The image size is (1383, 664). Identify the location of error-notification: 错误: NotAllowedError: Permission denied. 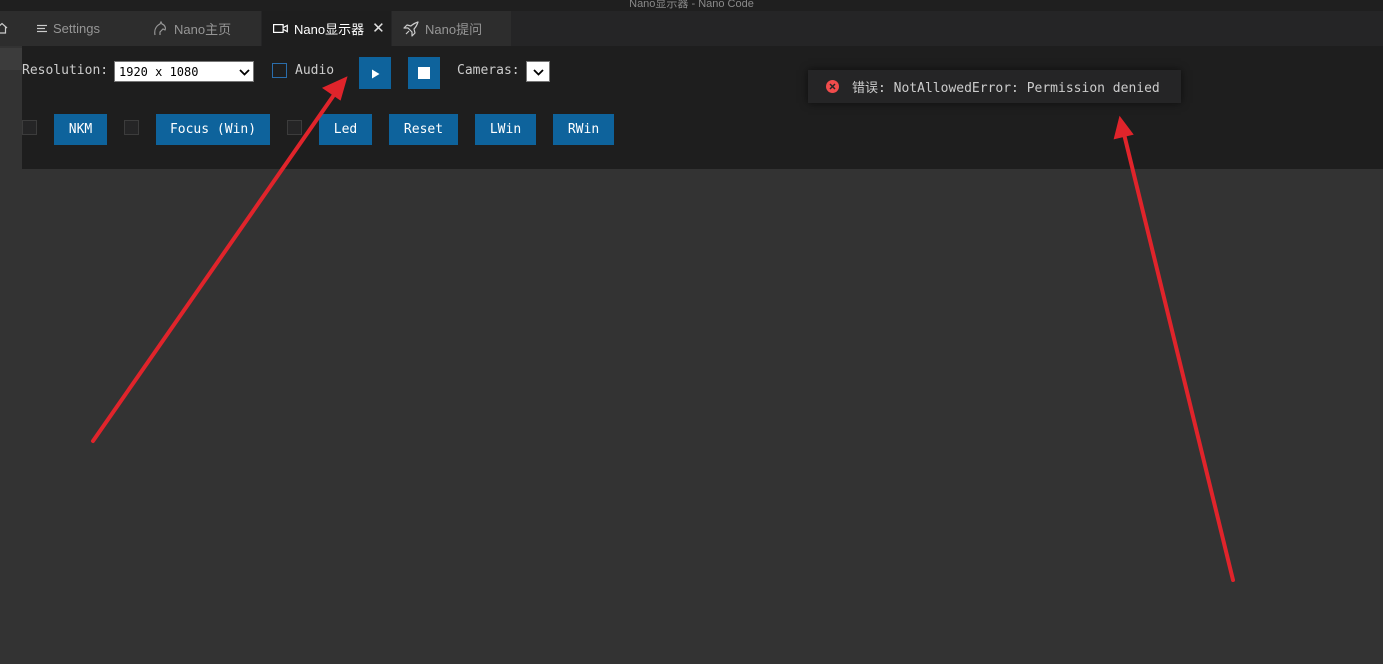
(994, 86).